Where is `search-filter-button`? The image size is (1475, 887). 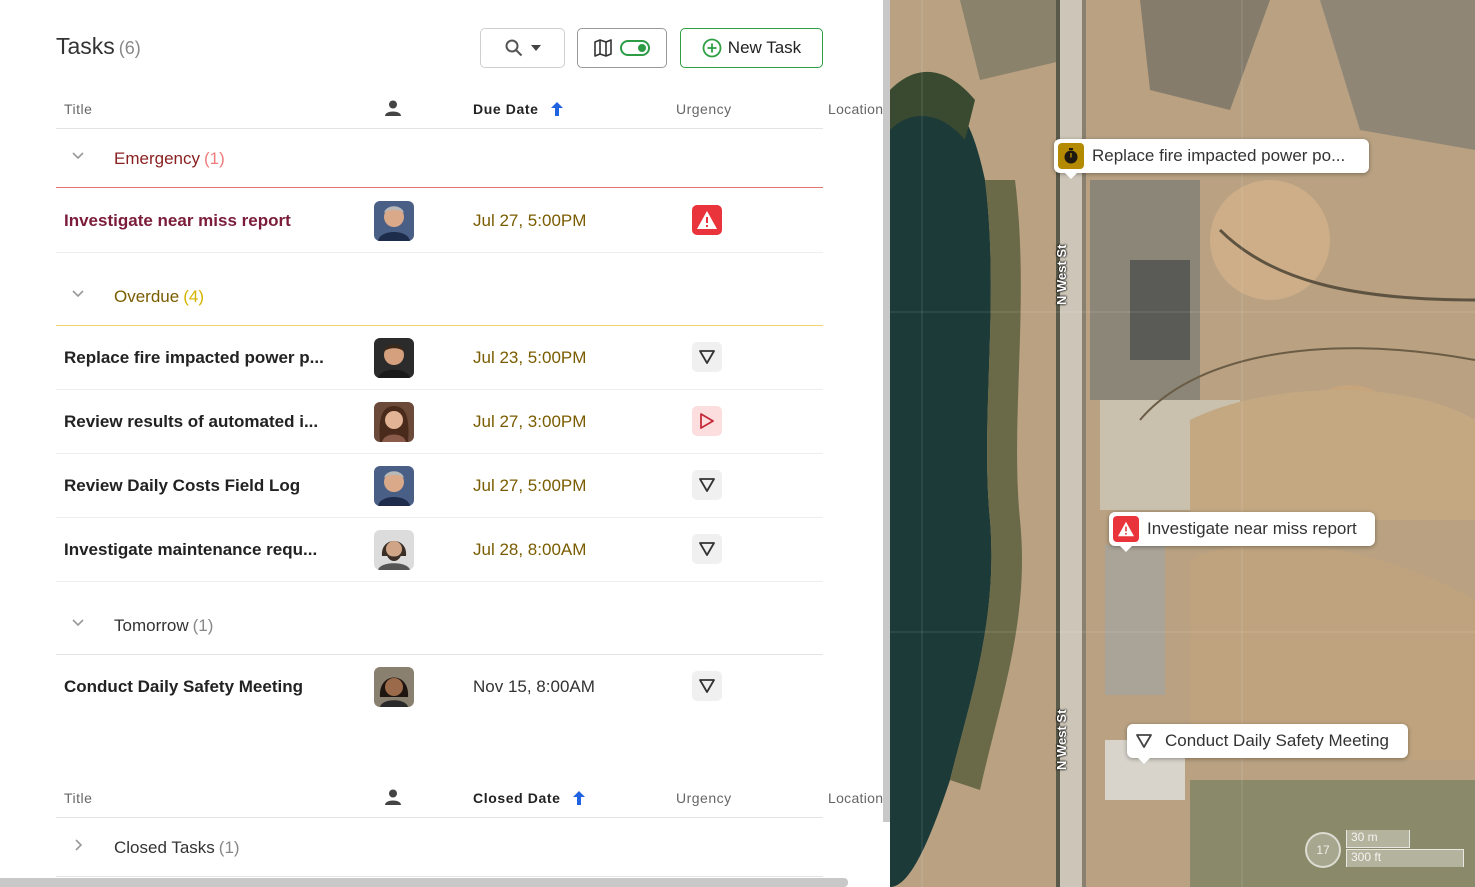 search-filter-button is located at coordinates (522, 48).